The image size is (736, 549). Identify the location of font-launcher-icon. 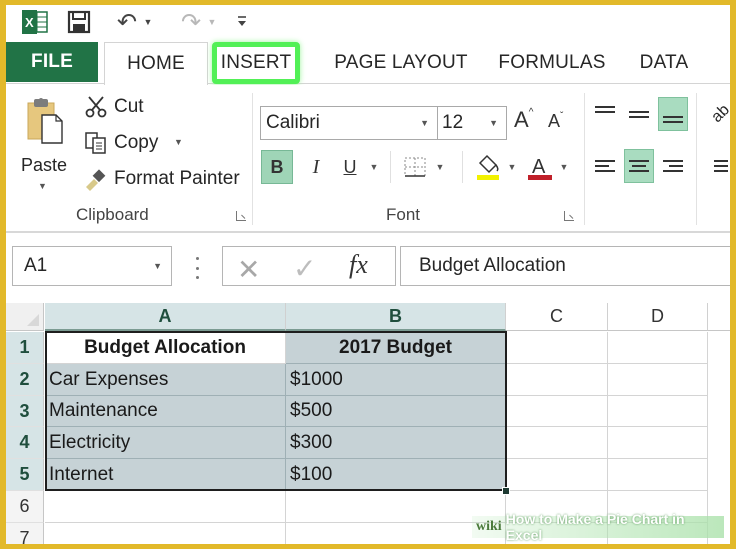
(569, 216).